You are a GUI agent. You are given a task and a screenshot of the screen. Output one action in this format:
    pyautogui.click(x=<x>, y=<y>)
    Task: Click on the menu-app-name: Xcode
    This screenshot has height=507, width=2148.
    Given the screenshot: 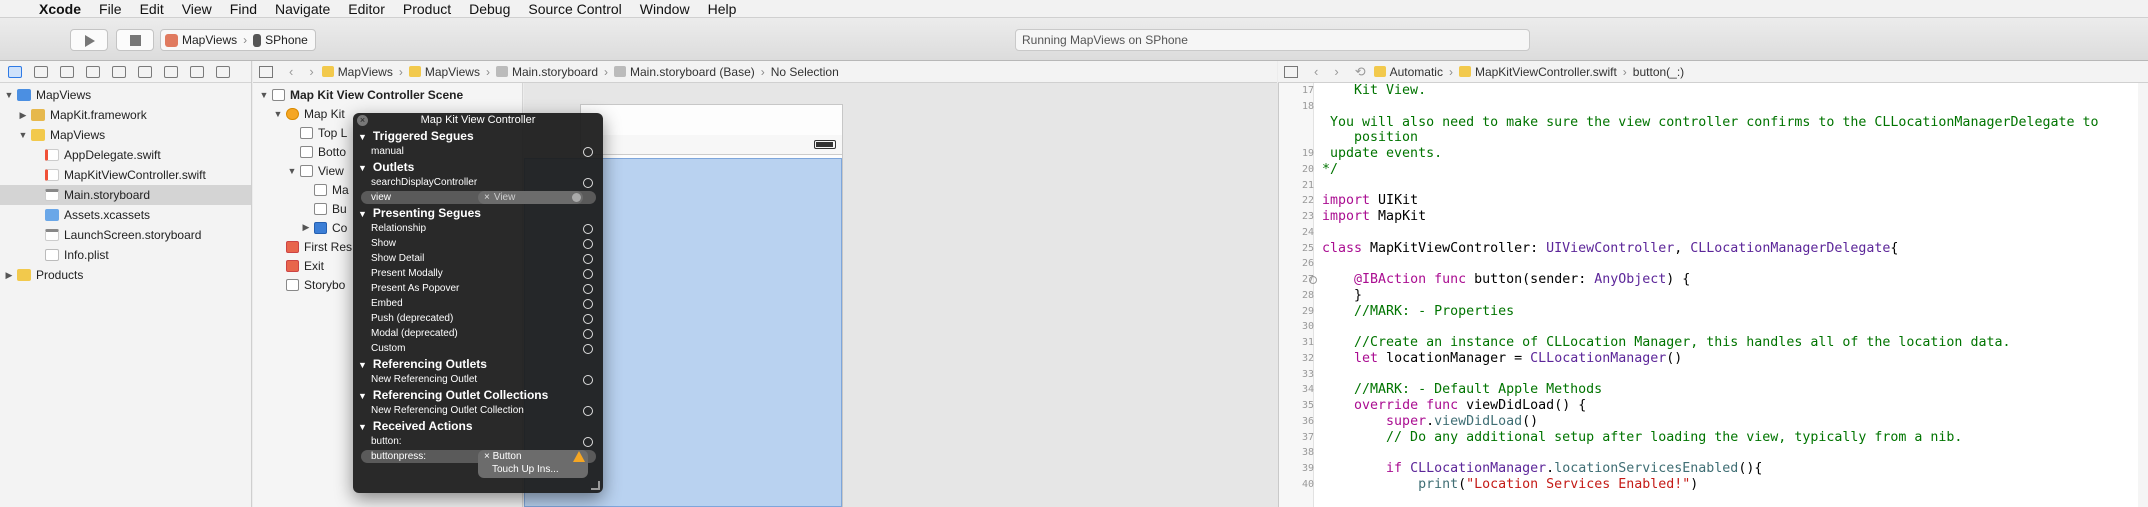 What is the action you would take?
    pyautogui.click(x=60, y=9)
    